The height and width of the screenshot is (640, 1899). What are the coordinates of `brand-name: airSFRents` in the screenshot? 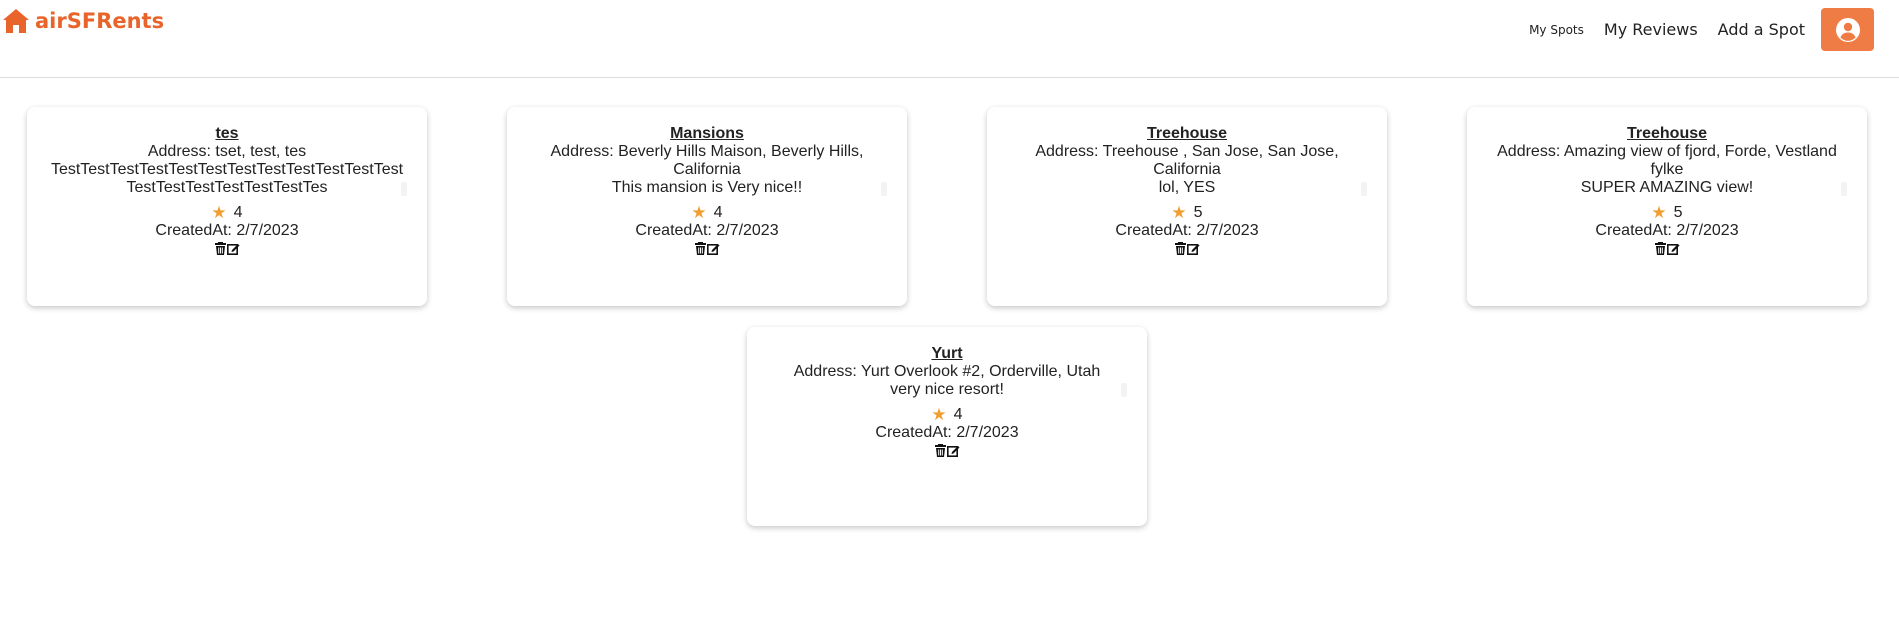 It's located at (100, 21).